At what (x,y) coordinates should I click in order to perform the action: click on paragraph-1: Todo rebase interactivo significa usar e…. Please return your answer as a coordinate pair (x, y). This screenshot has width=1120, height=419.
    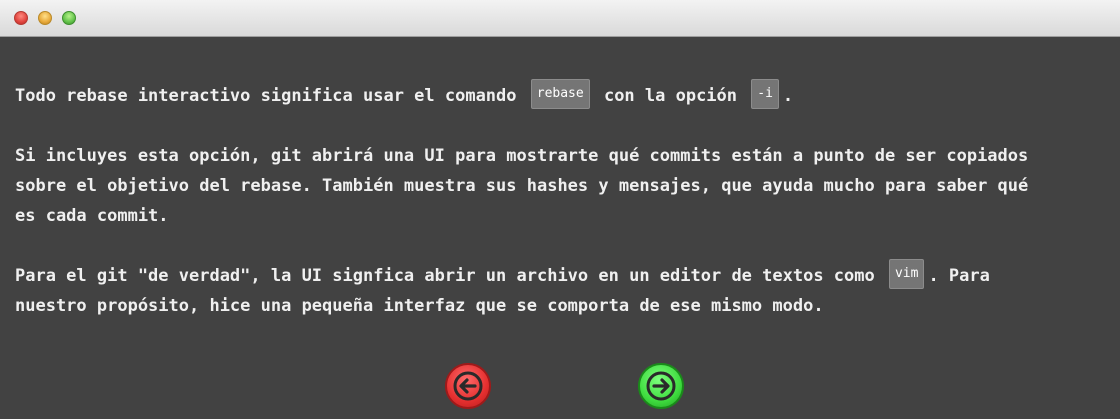
    Looking at the image, I should click on (564, 95).